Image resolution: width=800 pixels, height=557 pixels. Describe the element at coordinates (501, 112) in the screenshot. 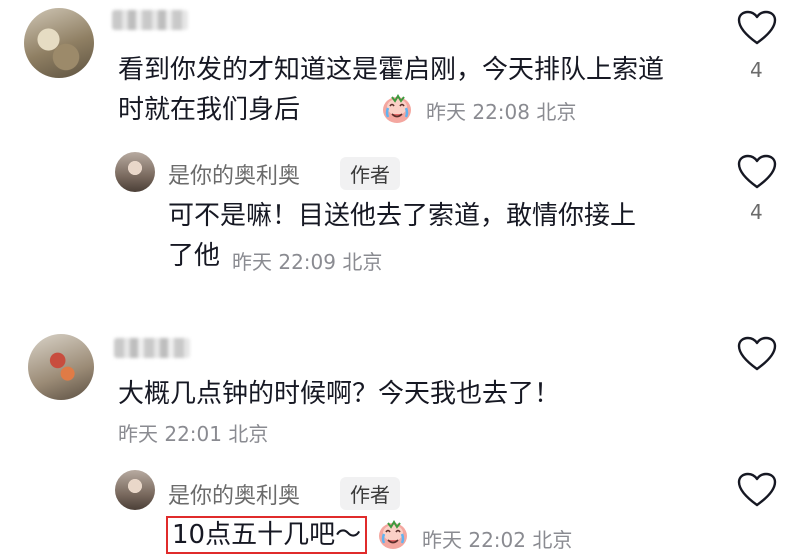

I see `comment-timestamp: 昨天 22:08 北京` at that location.